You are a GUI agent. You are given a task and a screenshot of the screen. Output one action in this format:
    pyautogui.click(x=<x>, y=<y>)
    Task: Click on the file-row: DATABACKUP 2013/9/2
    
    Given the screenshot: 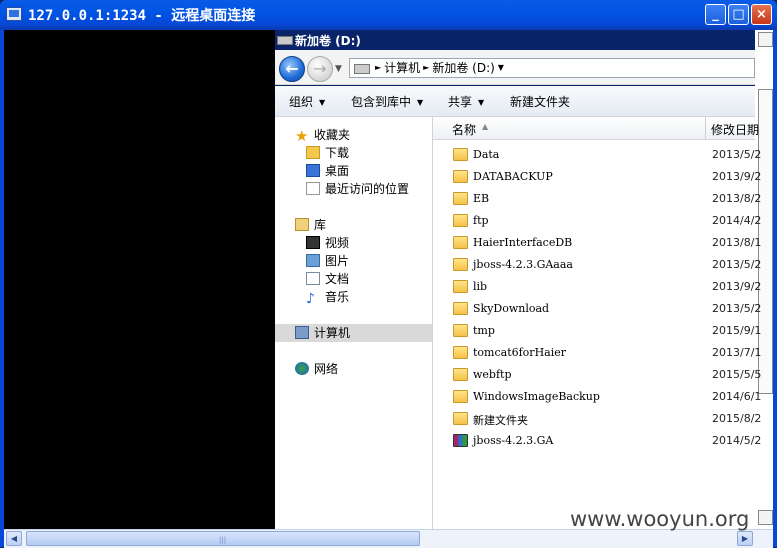 What is the action you would take?
    pyautogui.click(x=597, y=177)
    